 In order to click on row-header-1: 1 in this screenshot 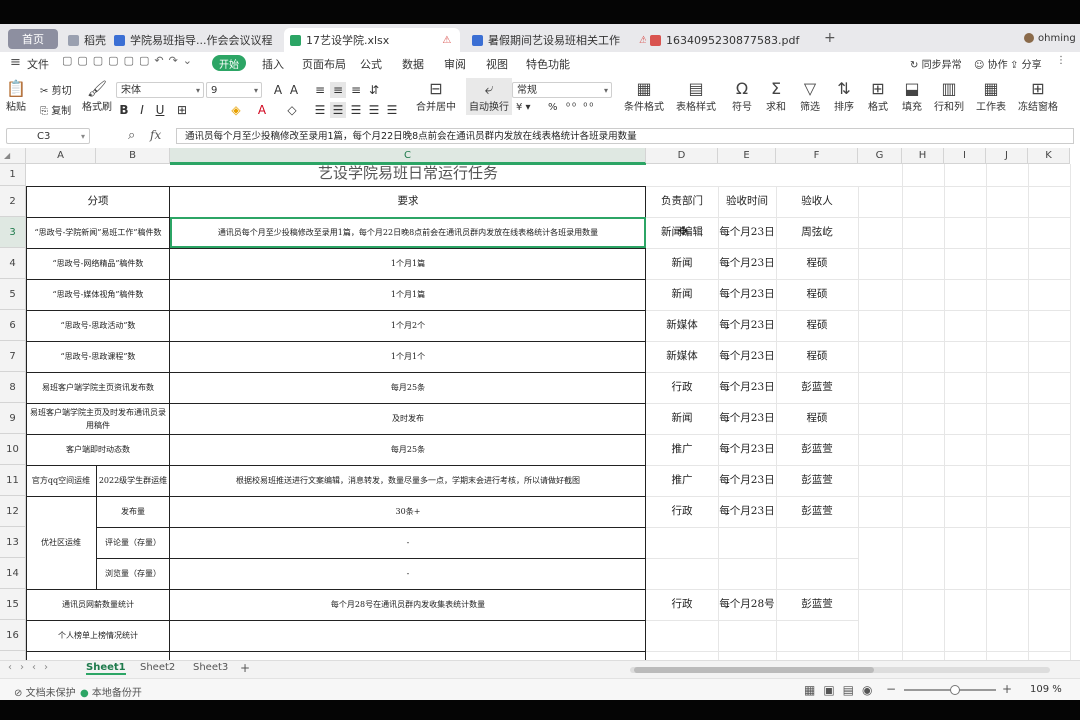, I will do `click(13, 175)`.